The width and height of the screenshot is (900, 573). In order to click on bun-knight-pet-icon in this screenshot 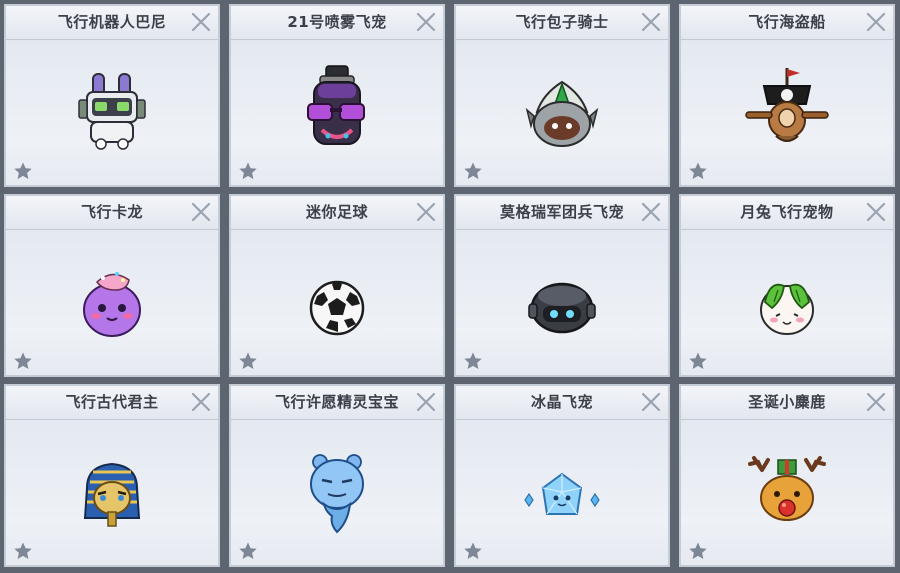, I will do `click(562, 113)`.